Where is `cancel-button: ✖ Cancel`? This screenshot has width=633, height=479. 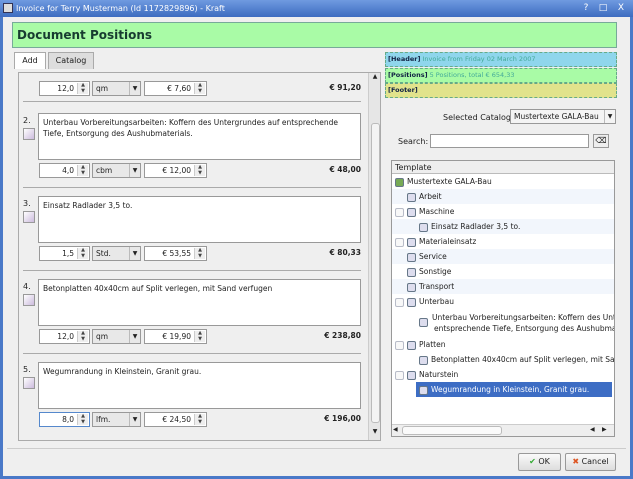
cancel-button: ✖ Cancel is located at coordinates (590, 462).